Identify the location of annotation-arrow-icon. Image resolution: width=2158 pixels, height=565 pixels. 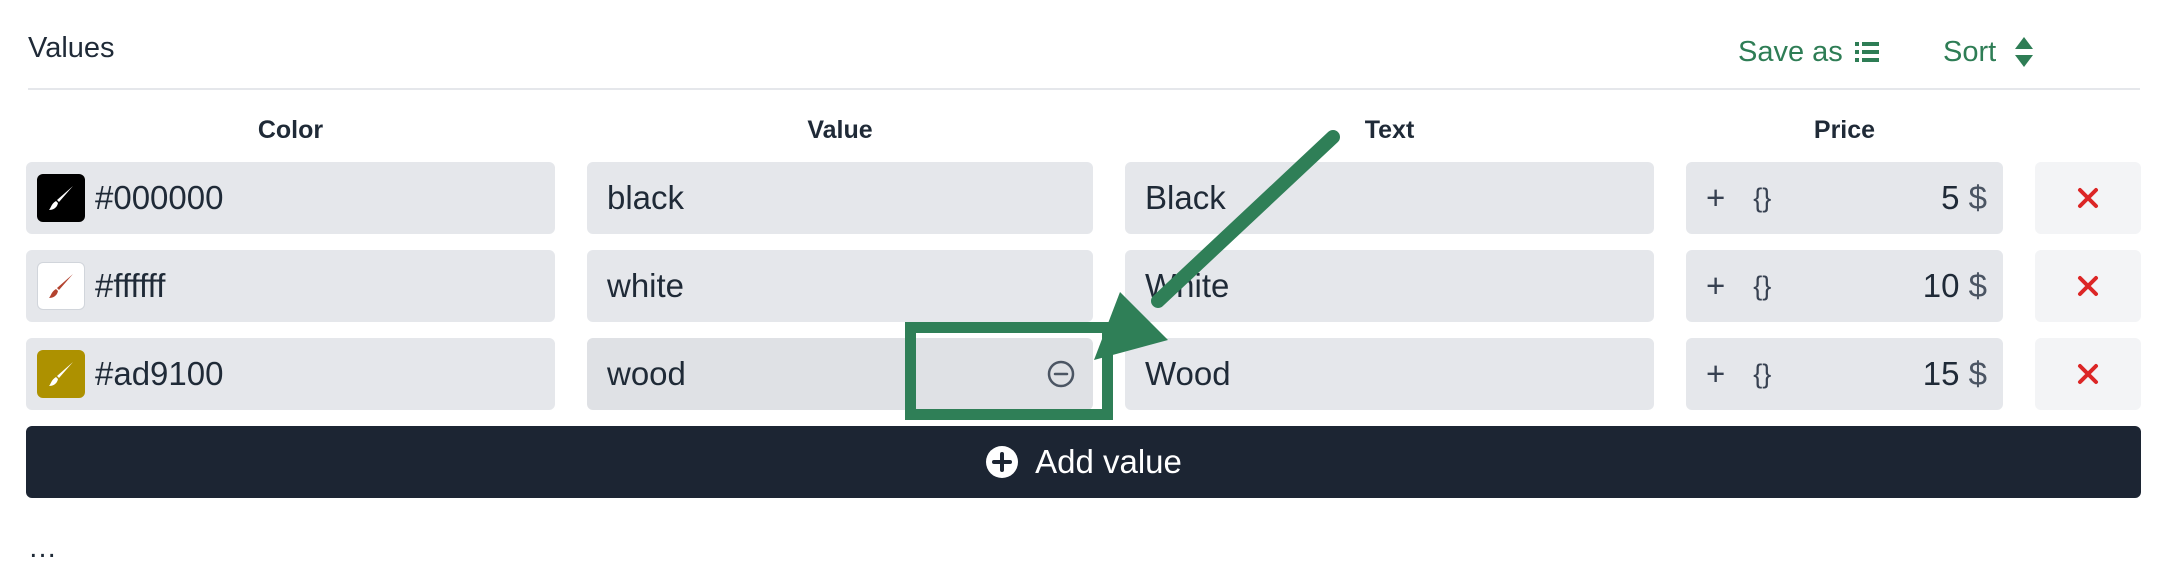
(1217, 245).